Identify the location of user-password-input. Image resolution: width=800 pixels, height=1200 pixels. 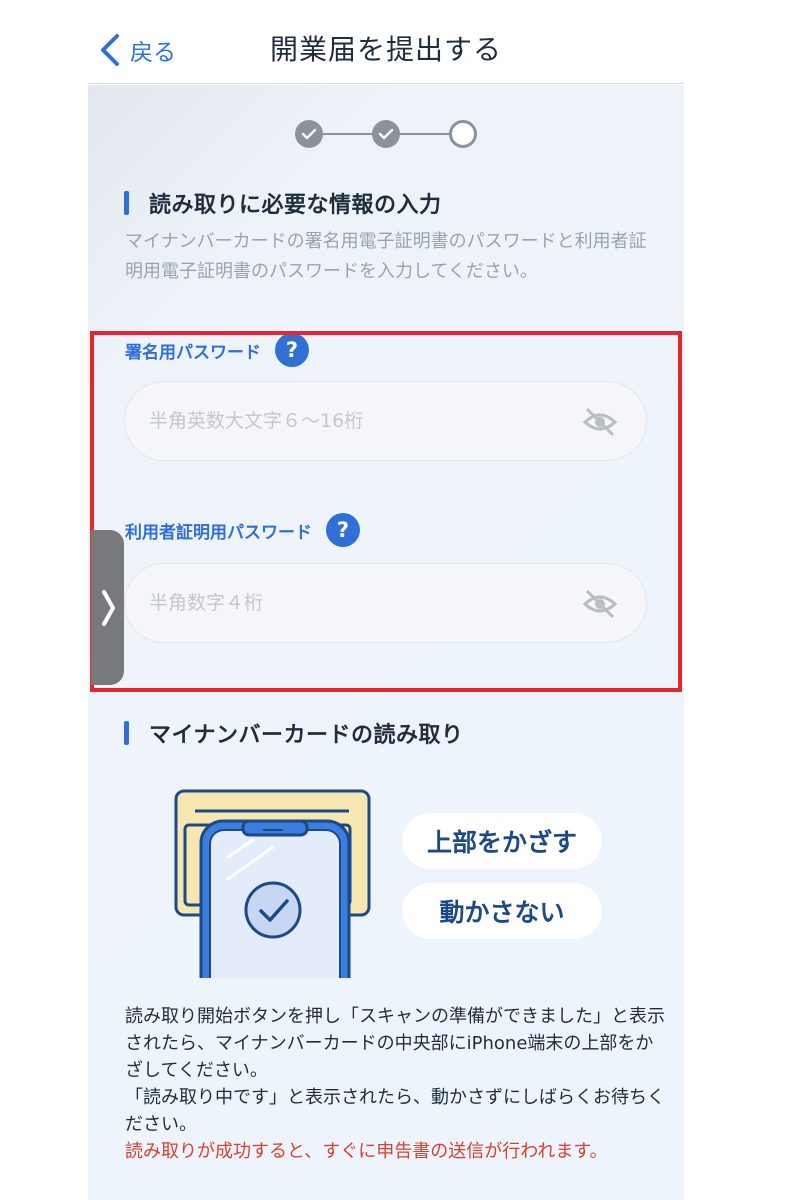
(359, 603).